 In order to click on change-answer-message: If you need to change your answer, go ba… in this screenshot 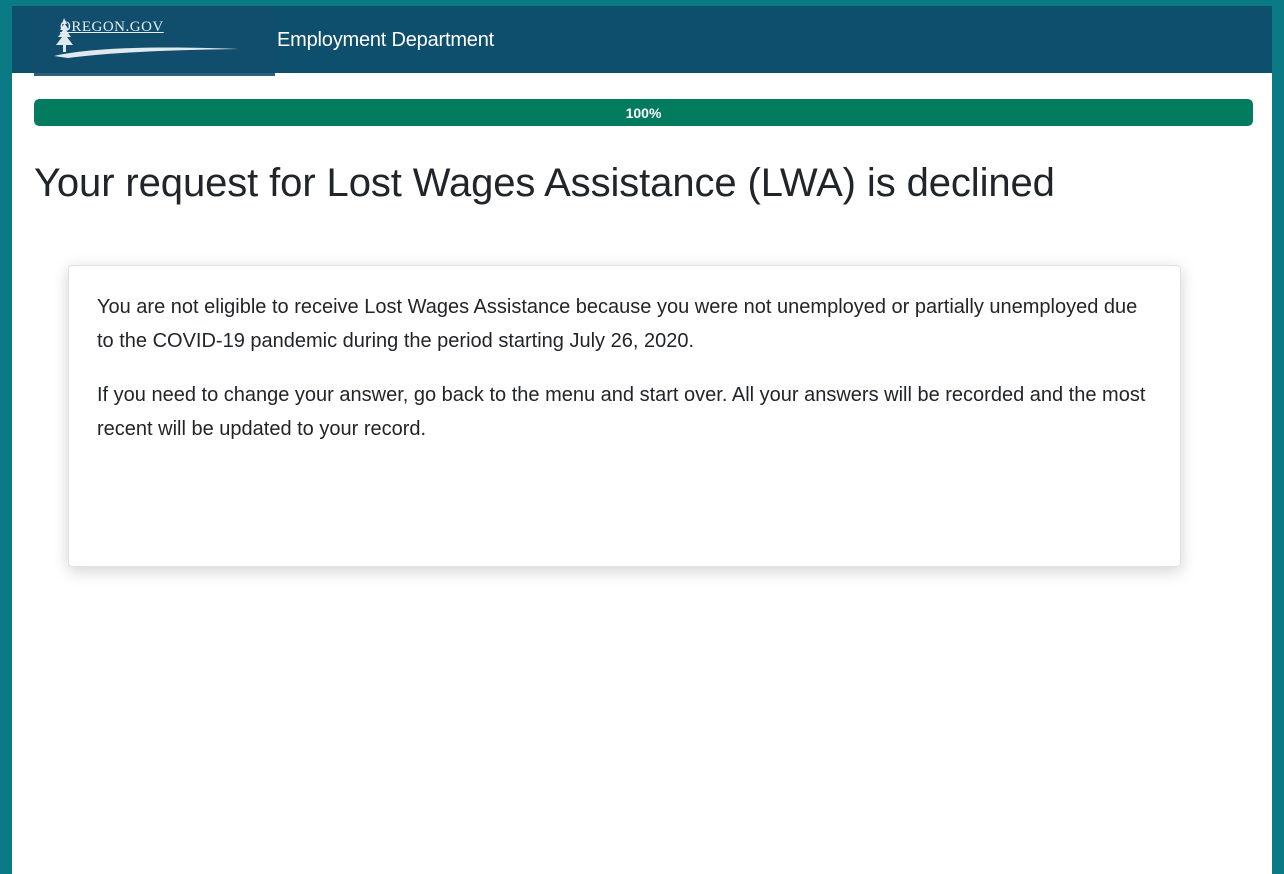, I will do `click(621, 412)`.